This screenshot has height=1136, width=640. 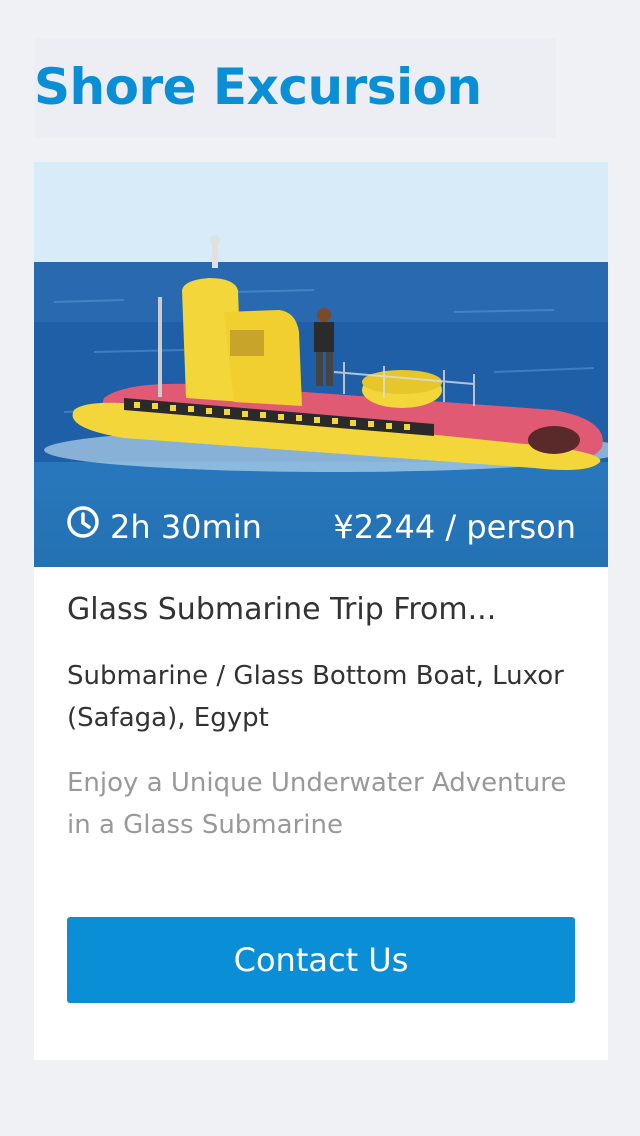 I want to click on page-title: Shore Excursion, so click(x=258, y=87).